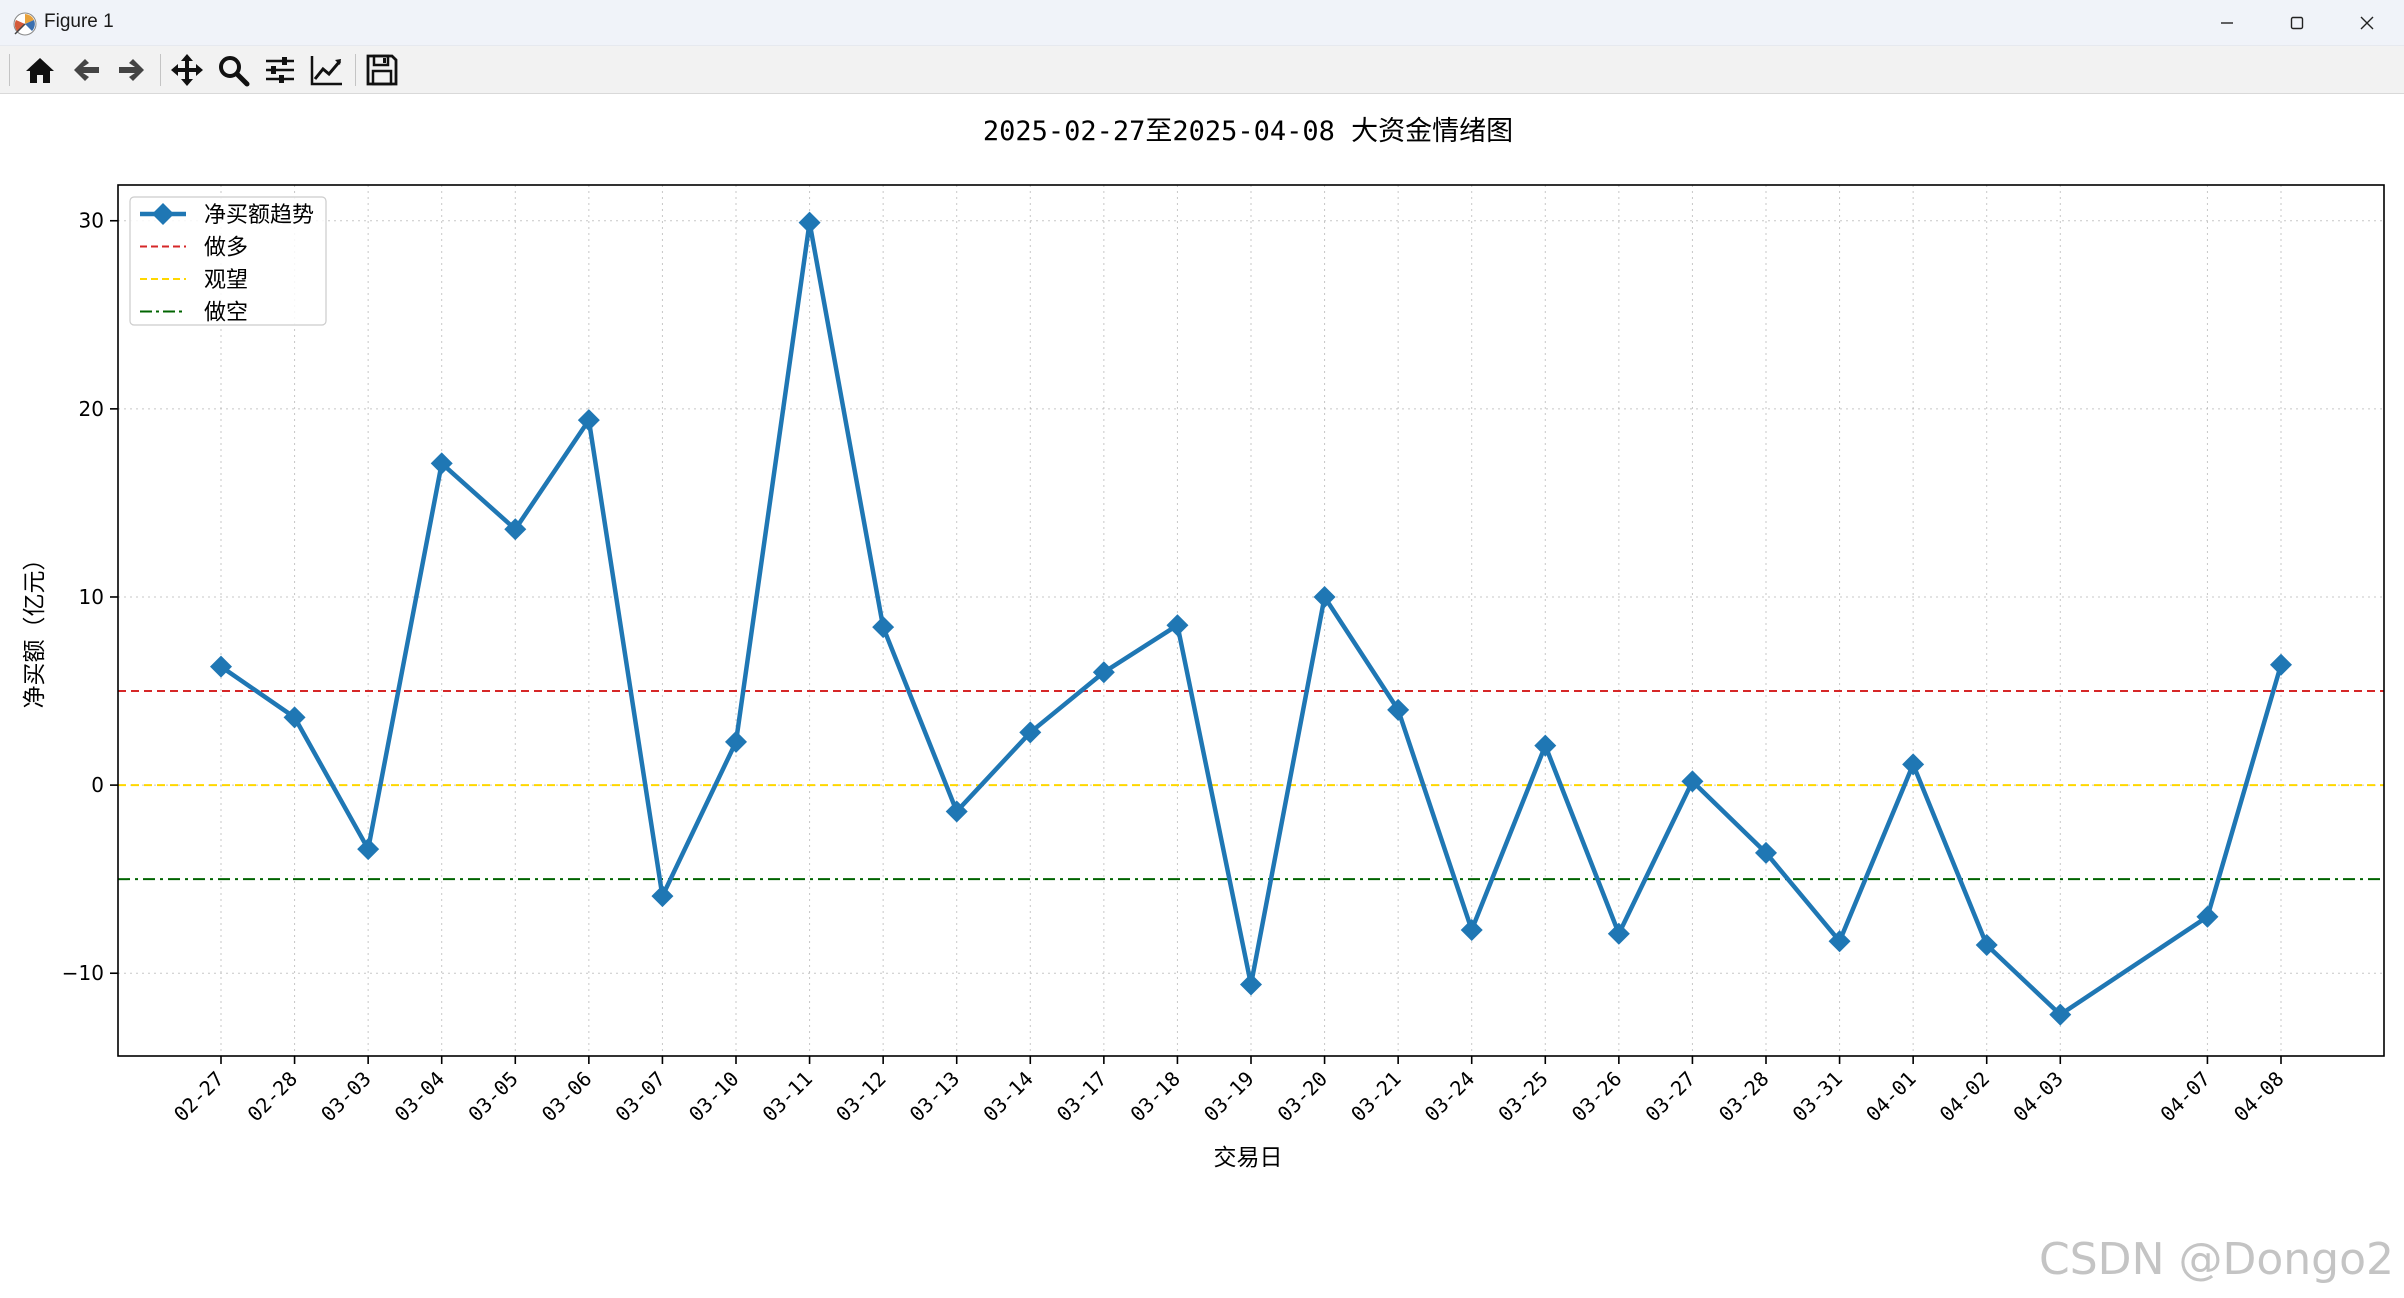 This screenshot has width=2404, height=1298. I want to click on x-tick-label: 03-28, so click(1744, 1097).